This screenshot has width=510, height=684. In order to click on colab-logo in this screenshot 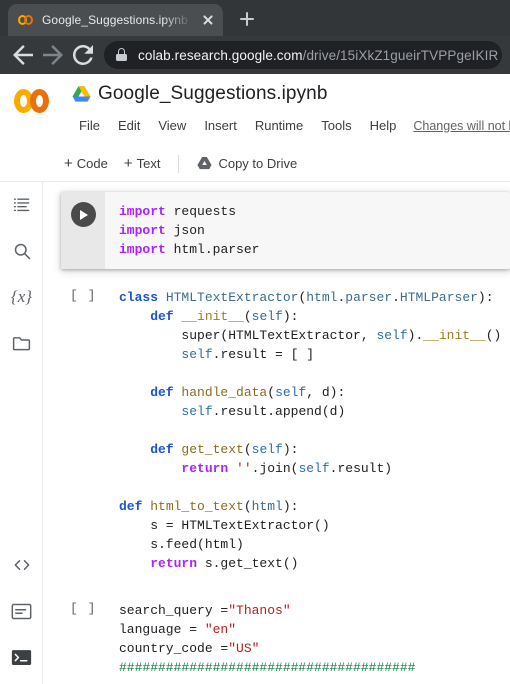, I will do `click(35, 101)`.